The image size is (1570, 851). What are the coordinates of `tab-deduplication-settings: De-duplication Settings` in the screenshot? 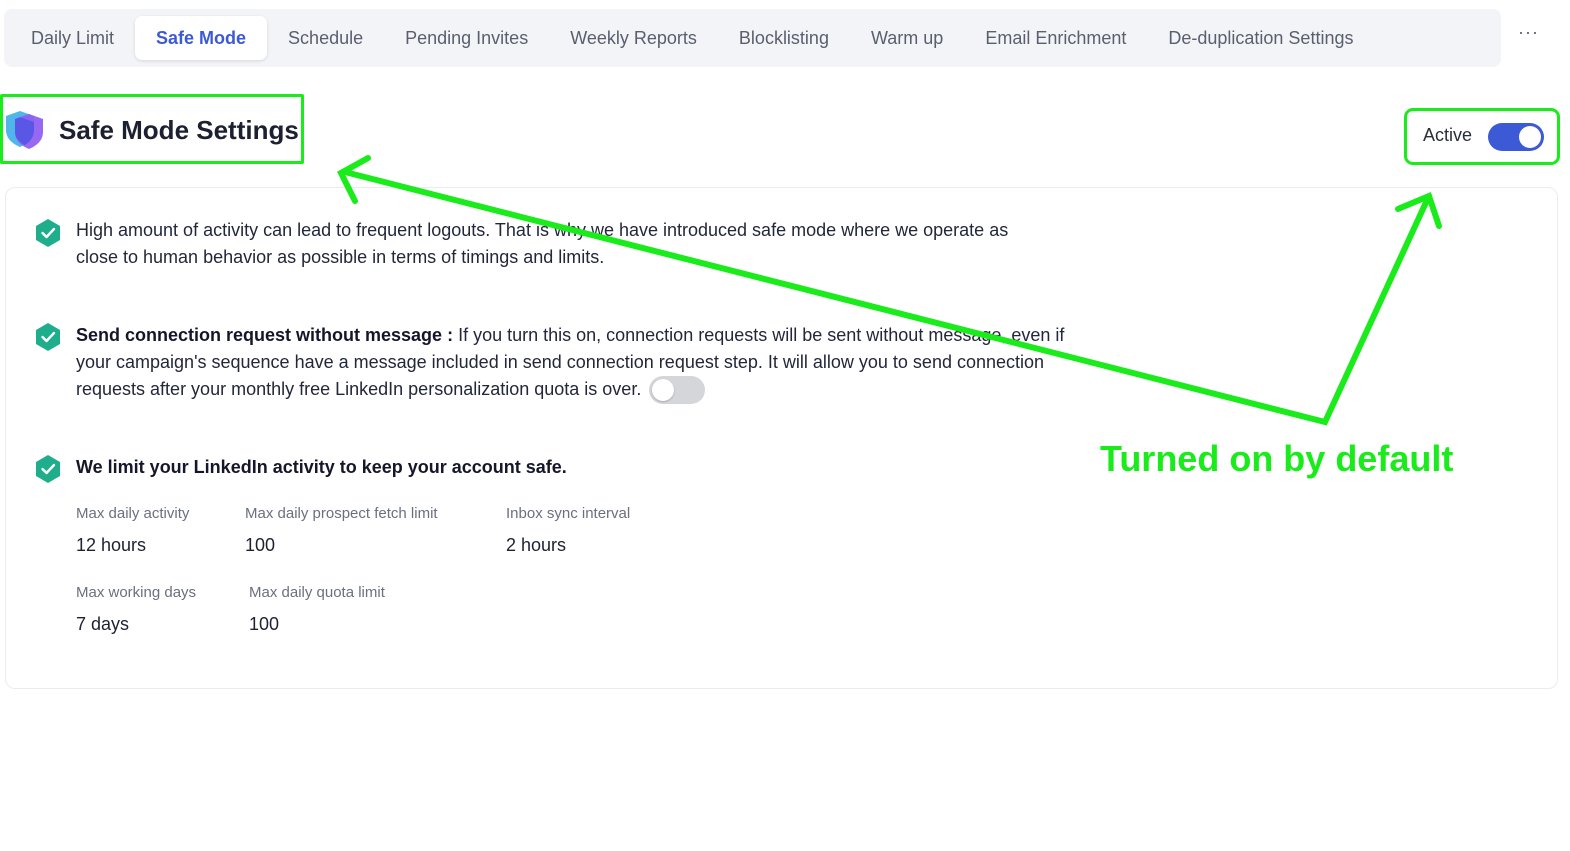 It's located at (1260, 38).